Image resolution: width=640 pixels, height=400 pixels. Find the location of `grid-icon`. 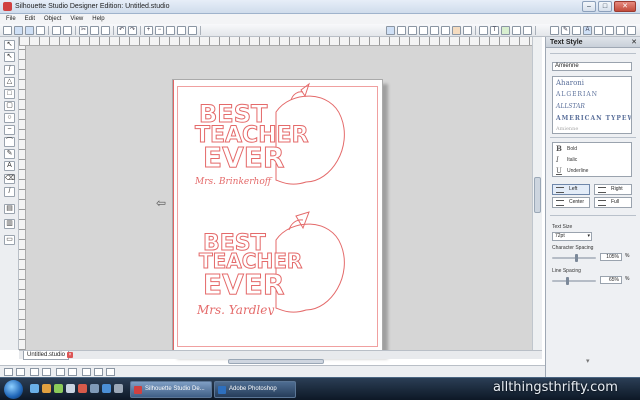

grid-icon is located at coordinates (390, 30).